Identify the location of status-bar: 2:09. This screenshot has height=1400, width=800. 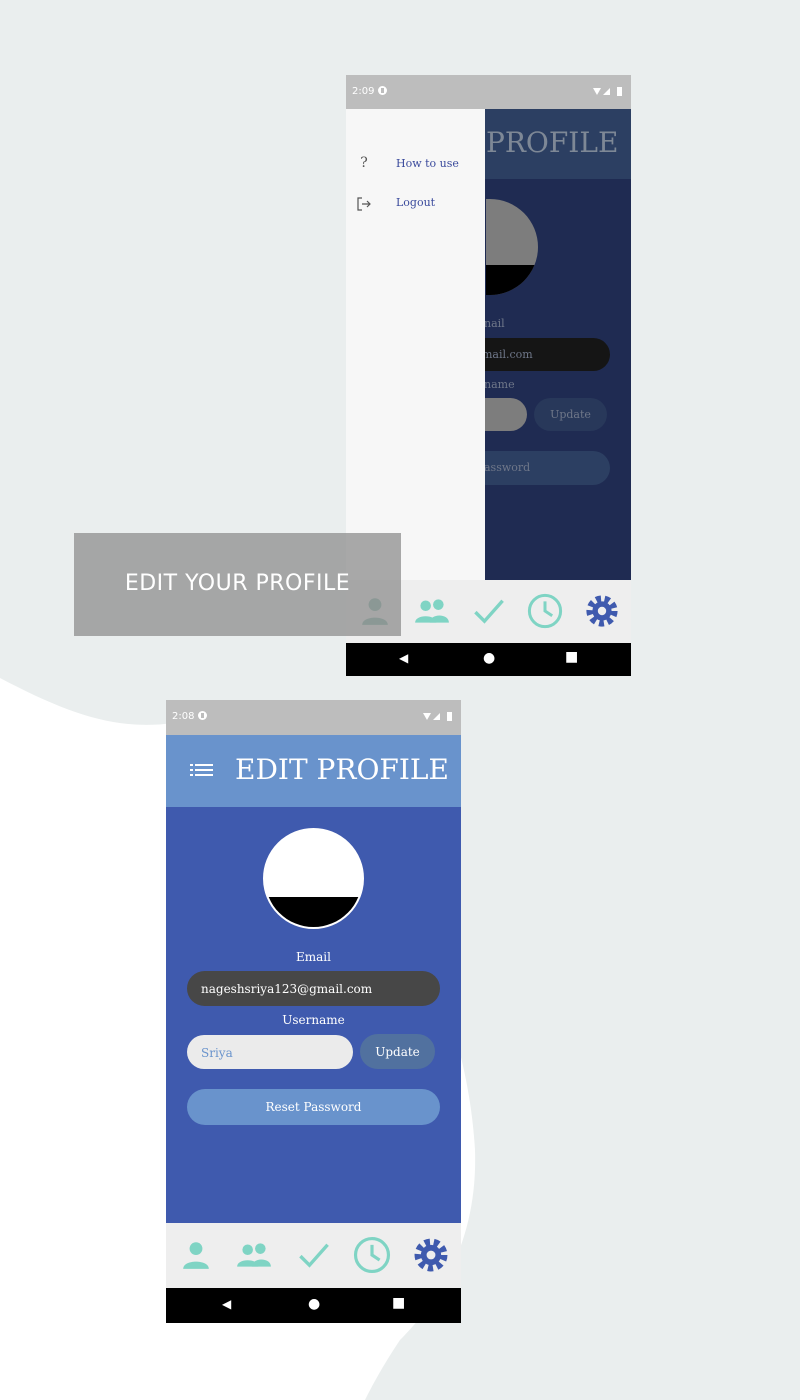
(488, 92).